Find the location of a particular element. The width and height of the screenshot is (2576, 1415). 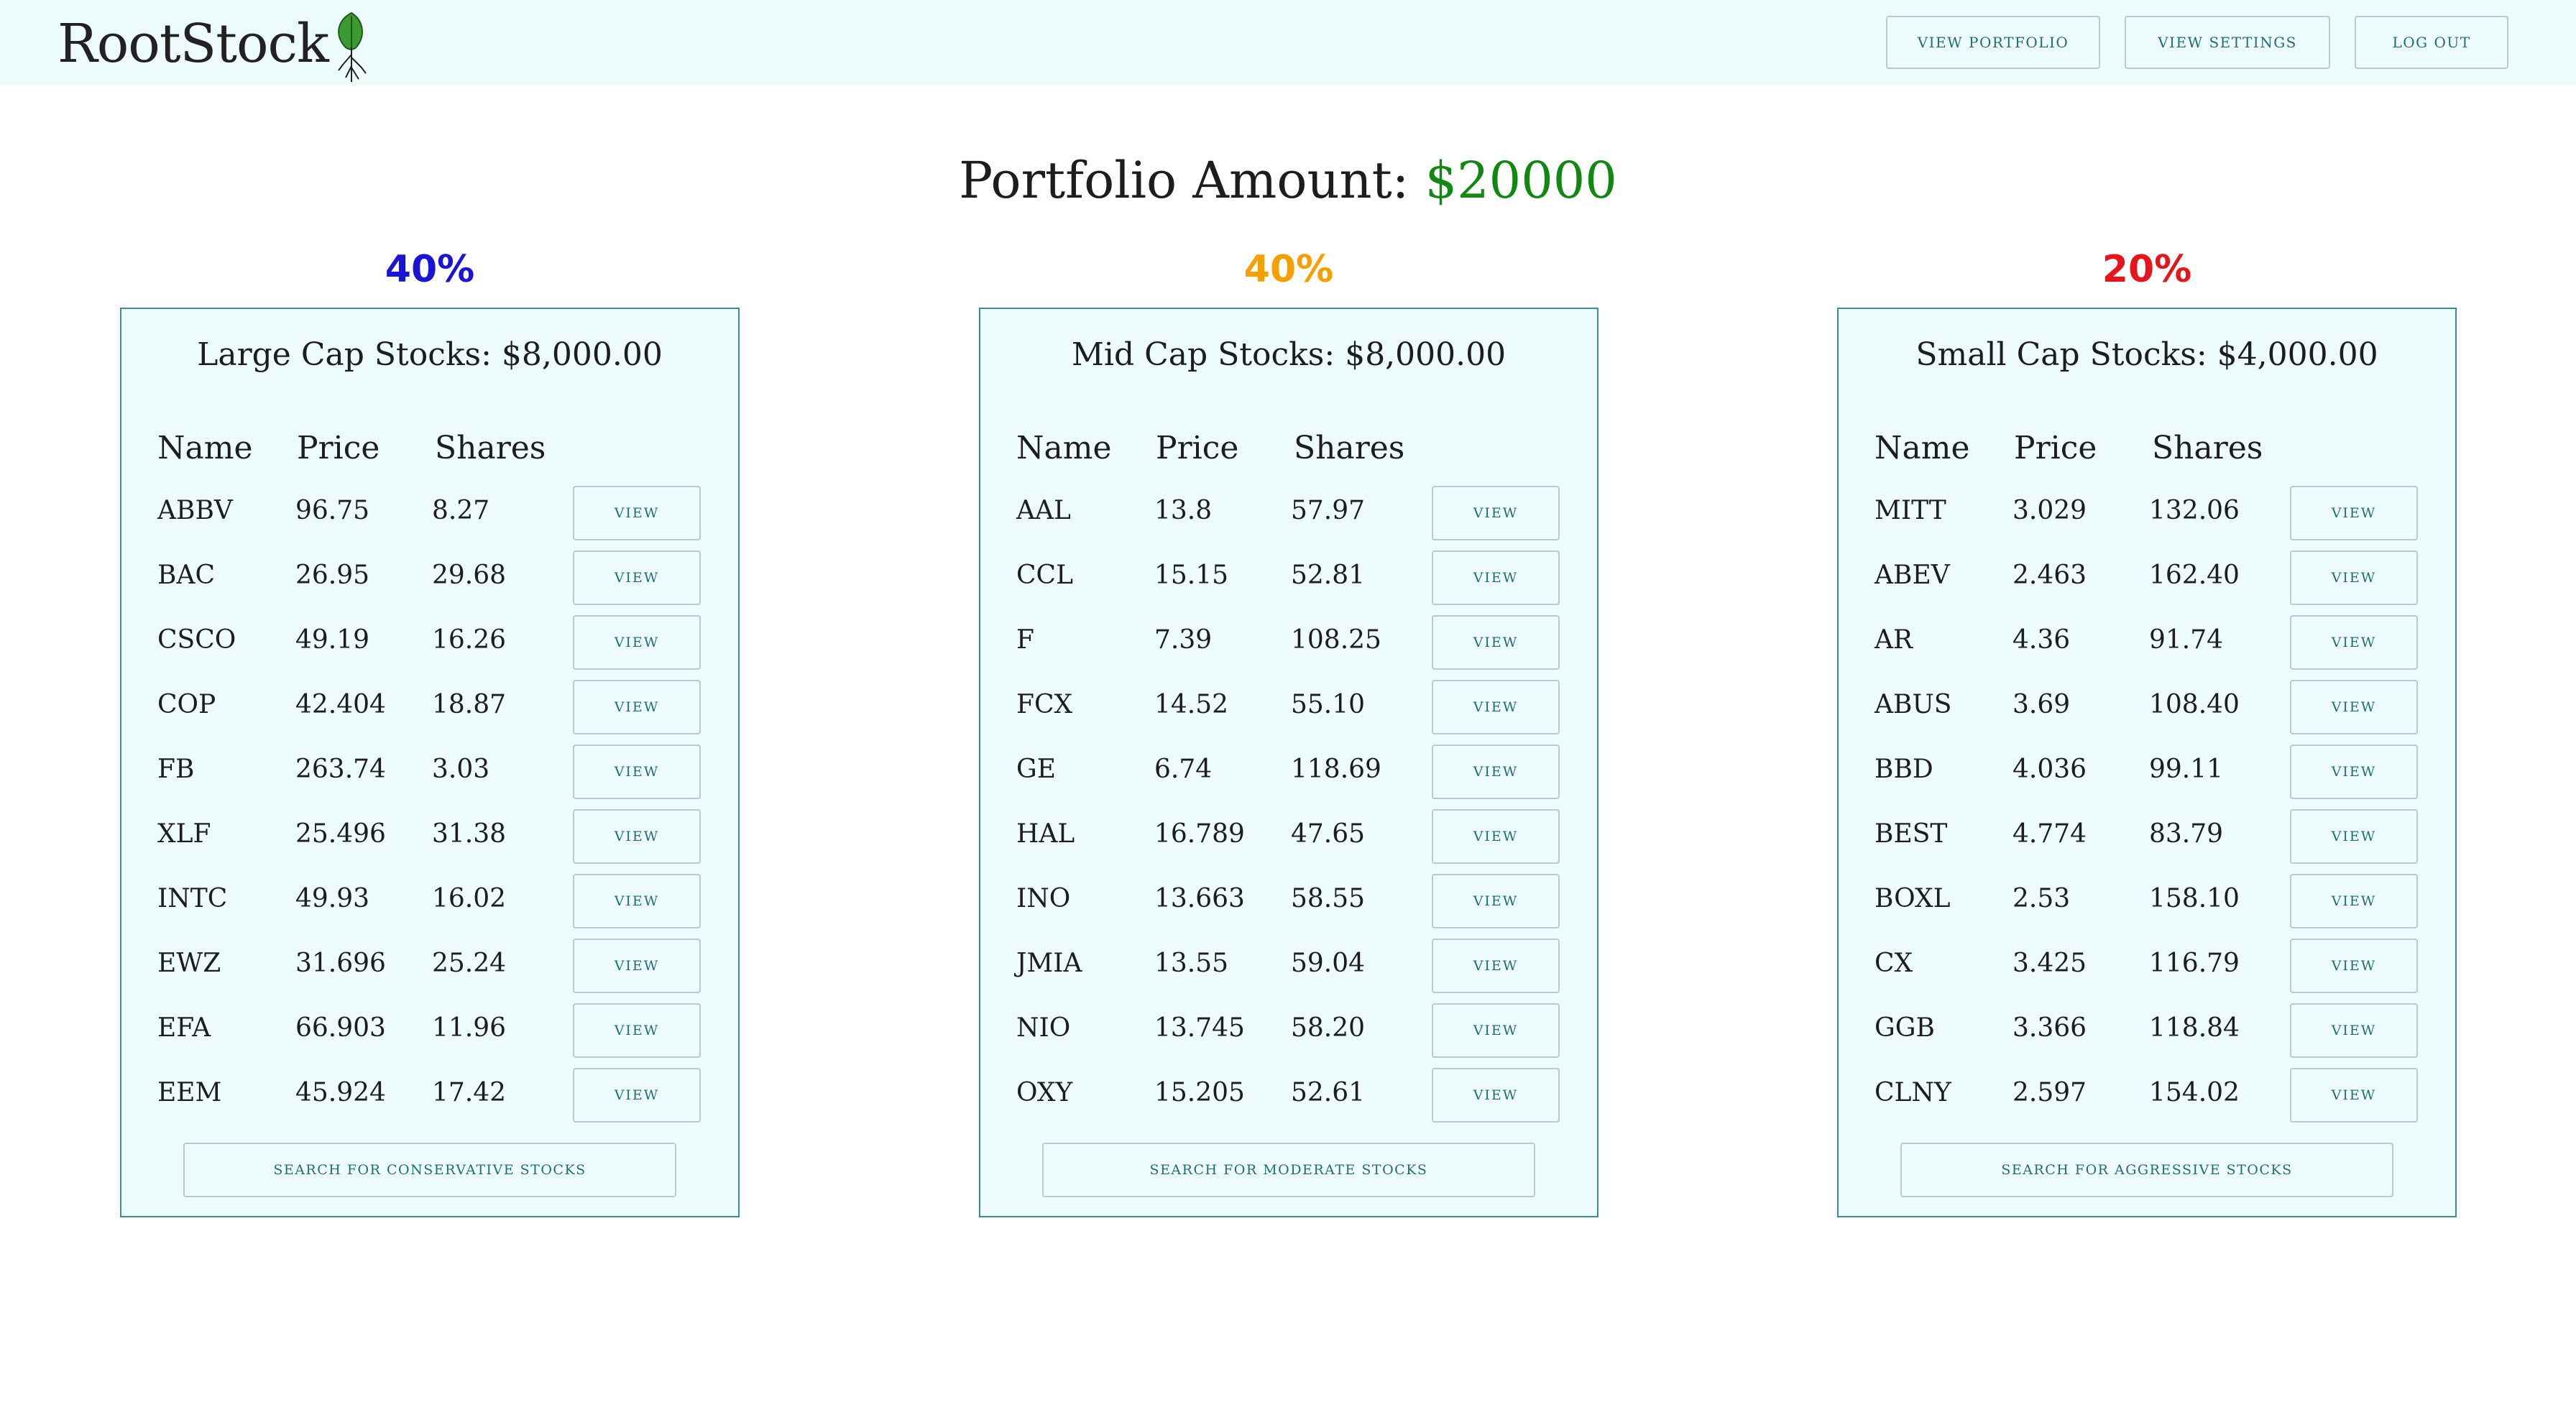

search-stocks-button: SEARCH FOR AGGRESSIVE STOCKS is located at coordinates (2146, 1170).